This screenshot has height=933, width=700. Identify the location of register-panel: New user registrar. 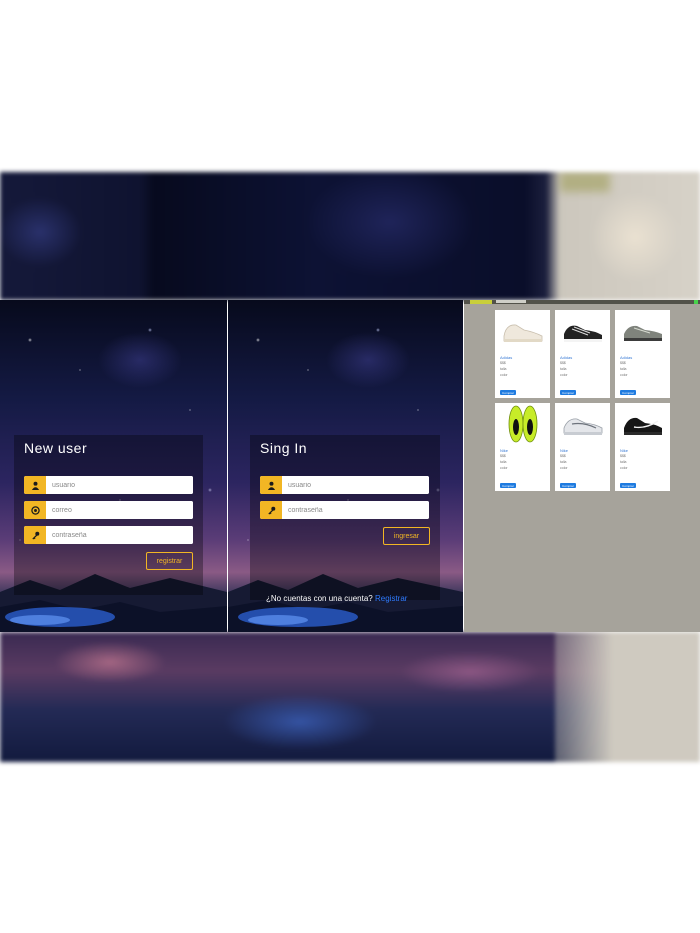
(113, 466).